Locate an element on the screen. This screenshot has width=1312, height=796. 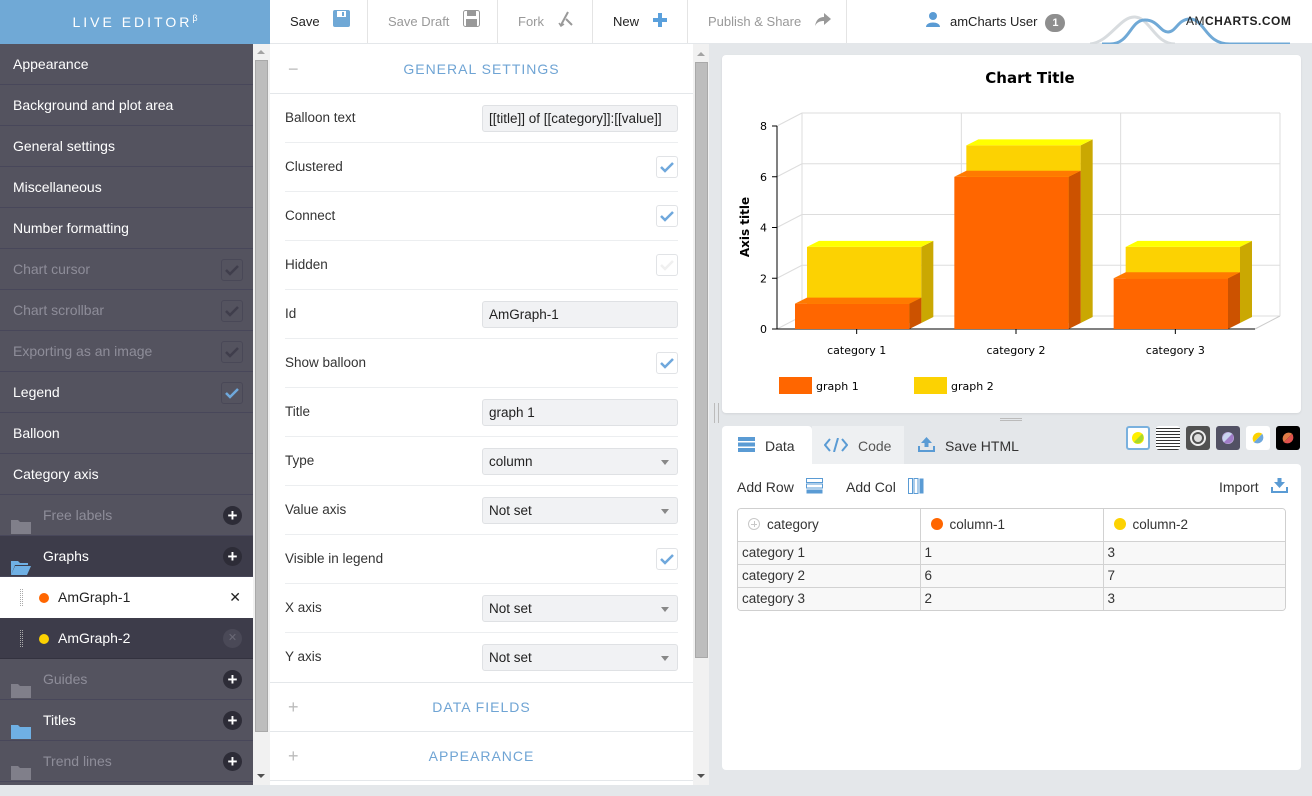
tab-data: Data is located at coordinates (767, 445).